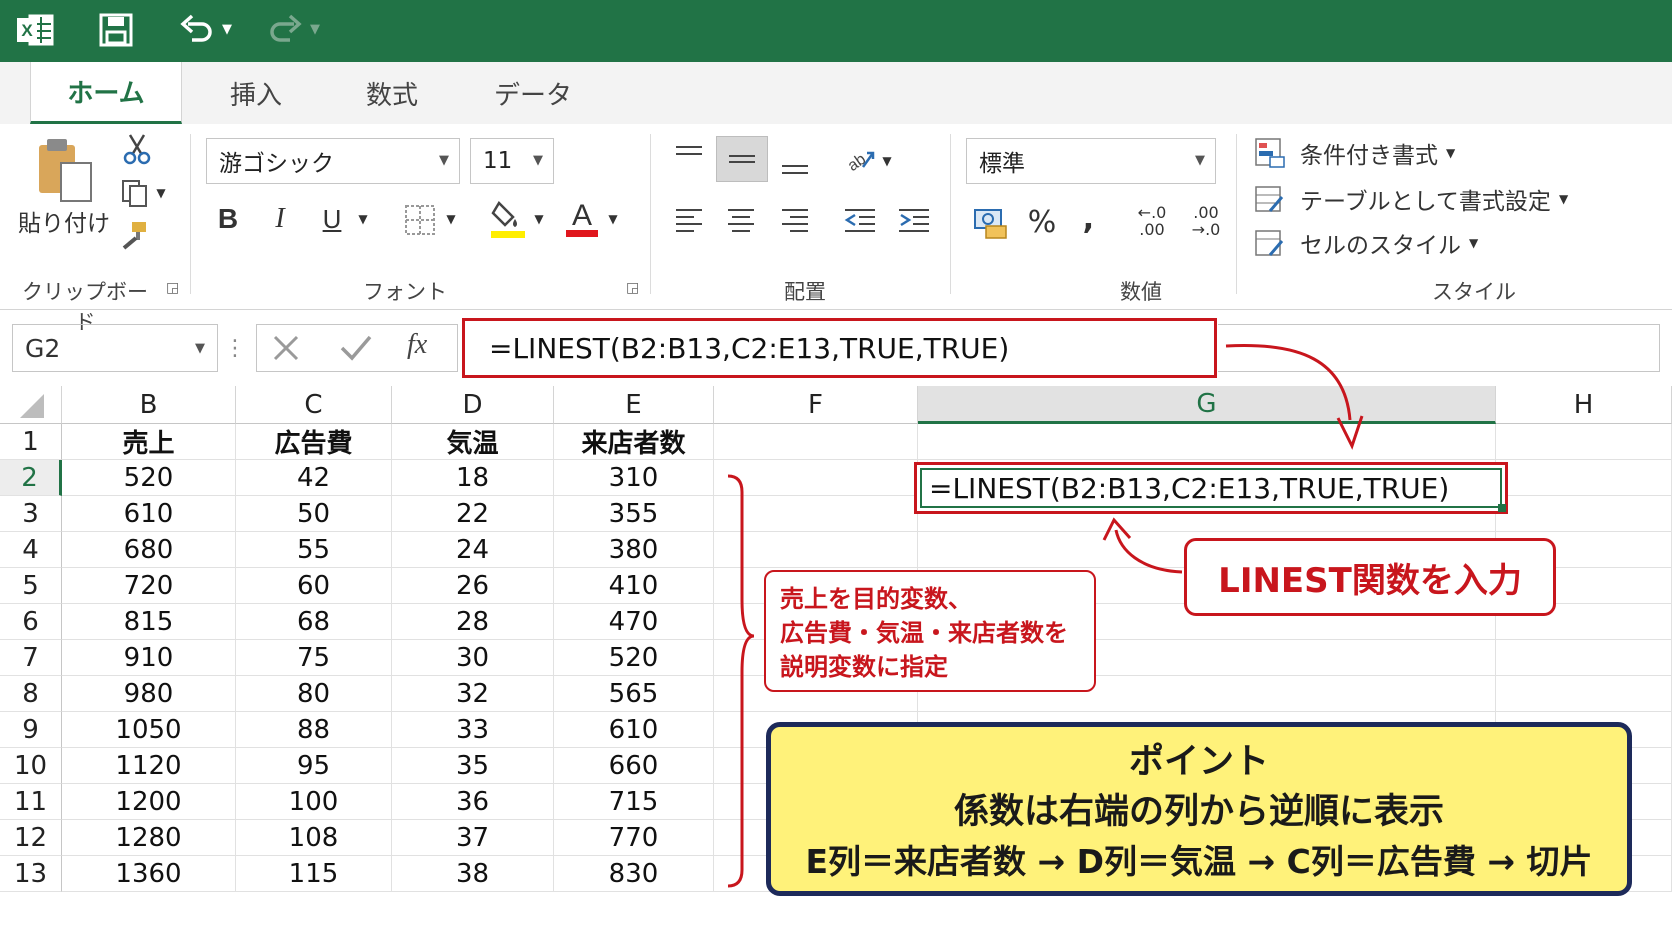 Image resolution: width=1672 pixels, height=941 pixels. What do you see at coordinates (1199, 861) in the screenshot?
I see `point-line2: E列＝来店者数 → D列＝気温 → C列＝広告費 → 切片` at bounding box center [1199, 861].